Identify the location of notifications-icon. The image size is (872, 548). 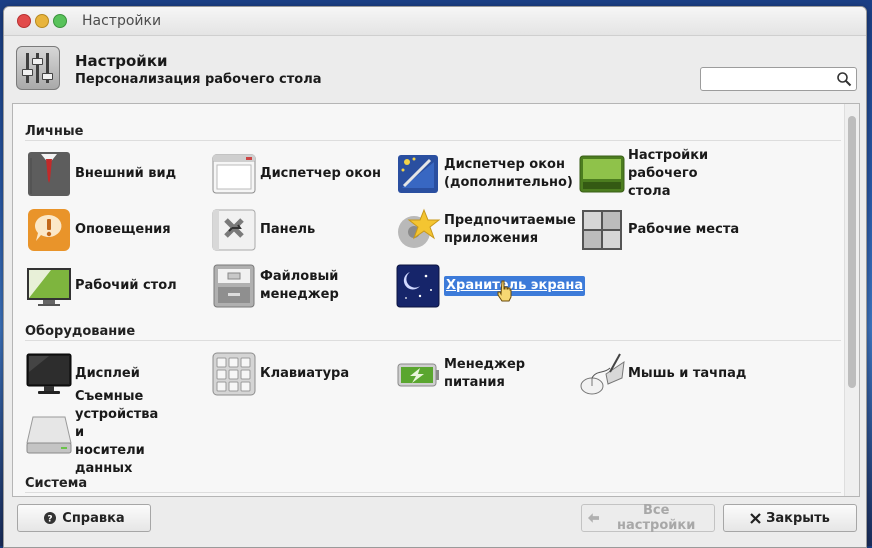
(49, 230).